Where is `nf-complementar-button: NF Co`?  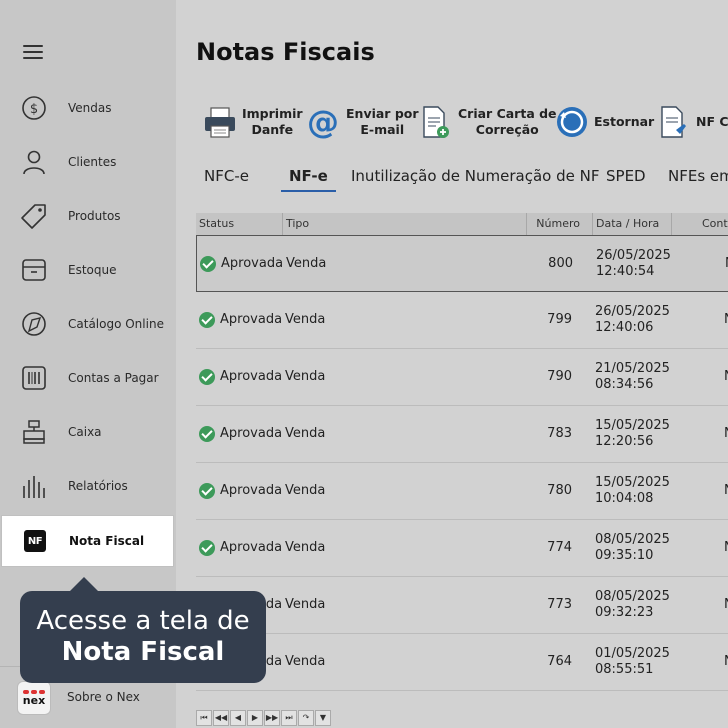 nf-complementar-button: NF Co is located at coordinates (692, 122).